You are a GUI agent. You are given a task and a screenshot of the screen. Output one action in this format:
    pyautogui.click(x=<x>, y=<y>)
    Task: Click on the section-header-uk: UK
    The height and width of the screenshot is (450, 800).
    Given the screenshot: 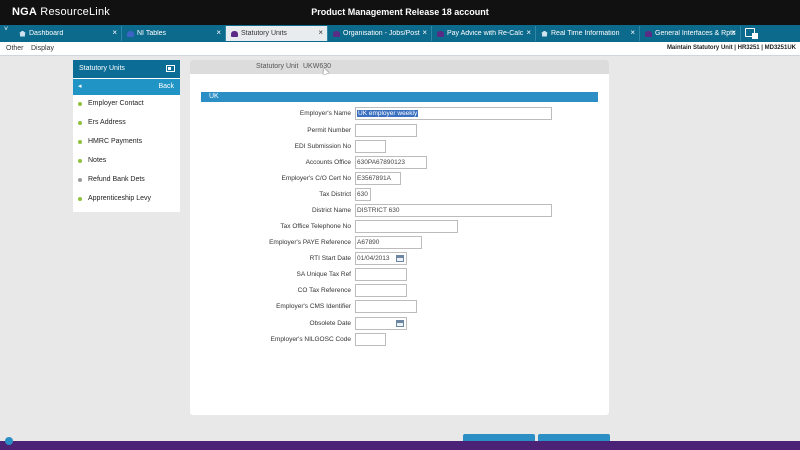 What is the action you would take?
    pyautogui.click(x=399, y=97)
    